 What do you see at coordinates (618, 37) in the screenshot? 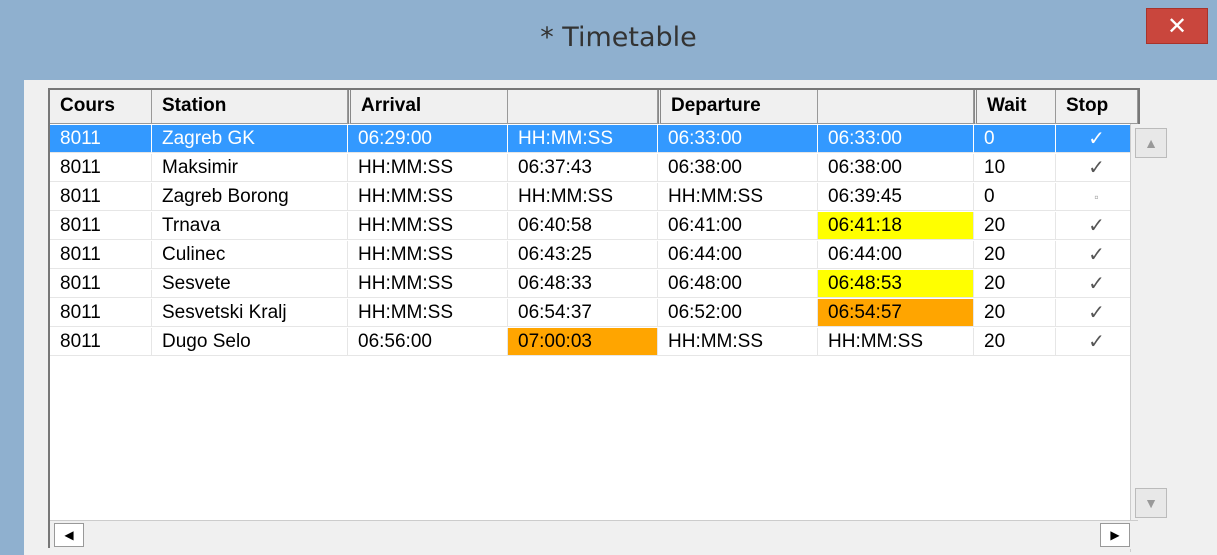
I see `window-title: * Timetable` at bounding box center [618, 37].